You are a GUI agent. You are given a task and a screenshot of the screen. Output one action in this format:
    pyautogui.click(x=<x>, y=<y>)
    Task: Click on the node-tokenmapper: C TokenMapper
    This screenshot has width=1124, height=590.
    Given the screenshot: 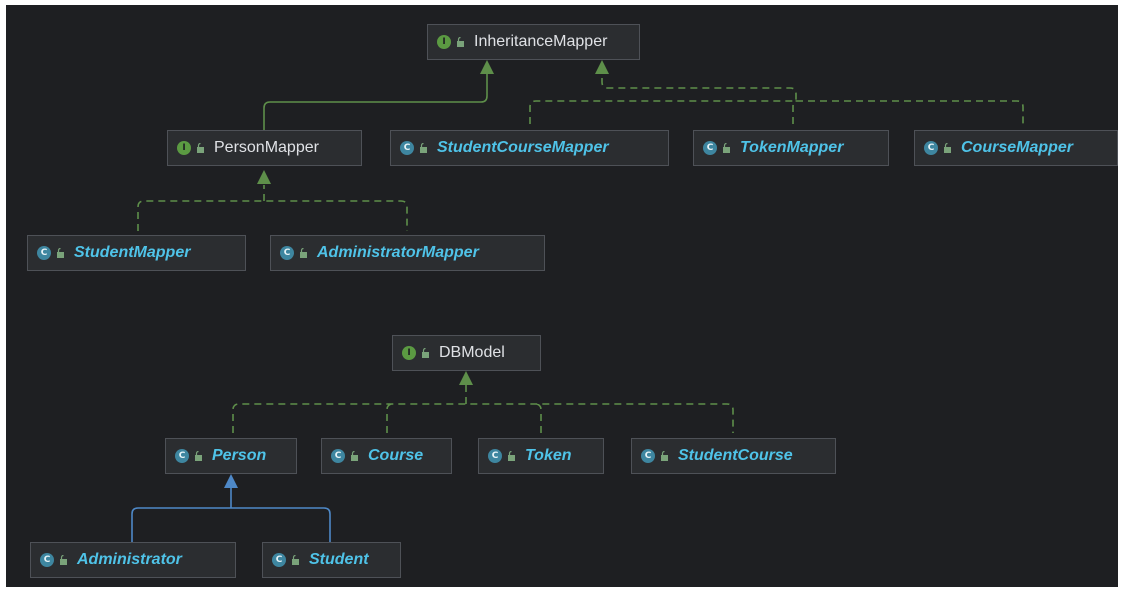 What is the action you would take?
    pyautogui.click(x=791, y=148)
    